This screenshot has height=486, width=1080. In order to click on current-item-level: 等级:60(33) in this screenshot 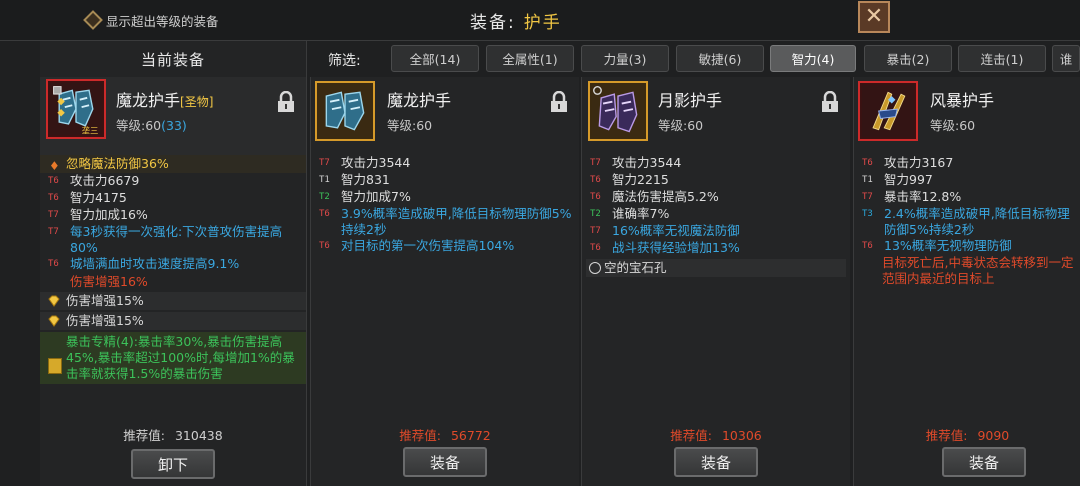, I will do `click(151, 124)`.